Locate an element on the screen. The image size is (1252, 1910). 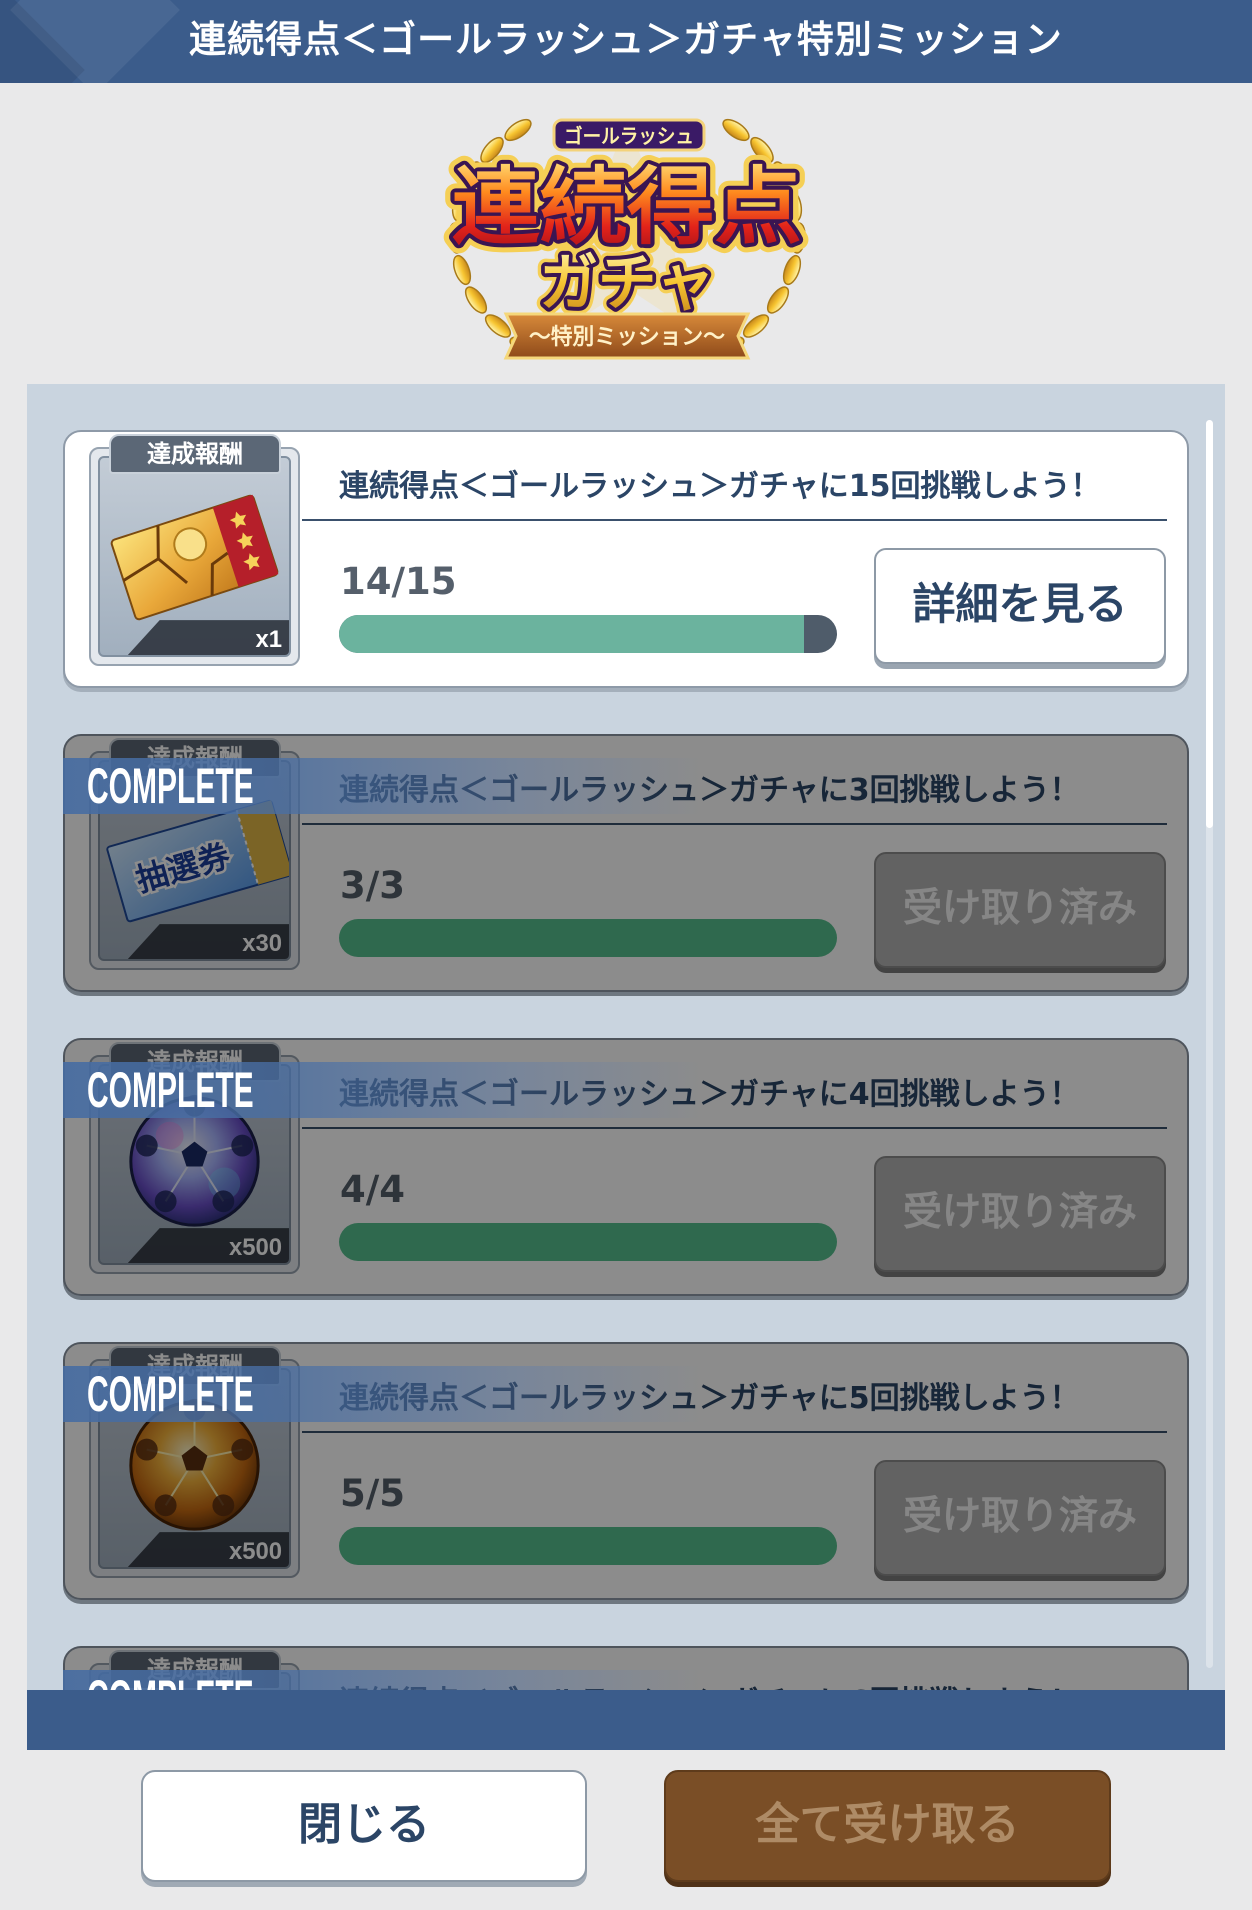
reward-quantity: x1 is located at coordinates (268, 639).